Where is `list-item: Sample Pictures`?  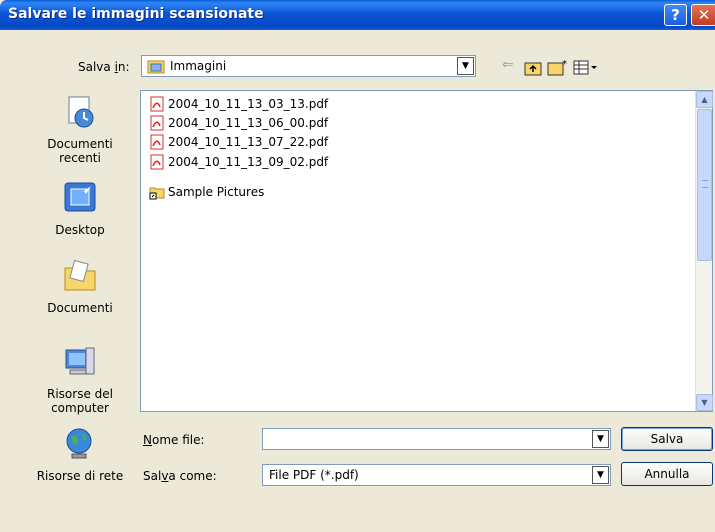
list-item: Sample Pictures is located at coordinates (206, 191).